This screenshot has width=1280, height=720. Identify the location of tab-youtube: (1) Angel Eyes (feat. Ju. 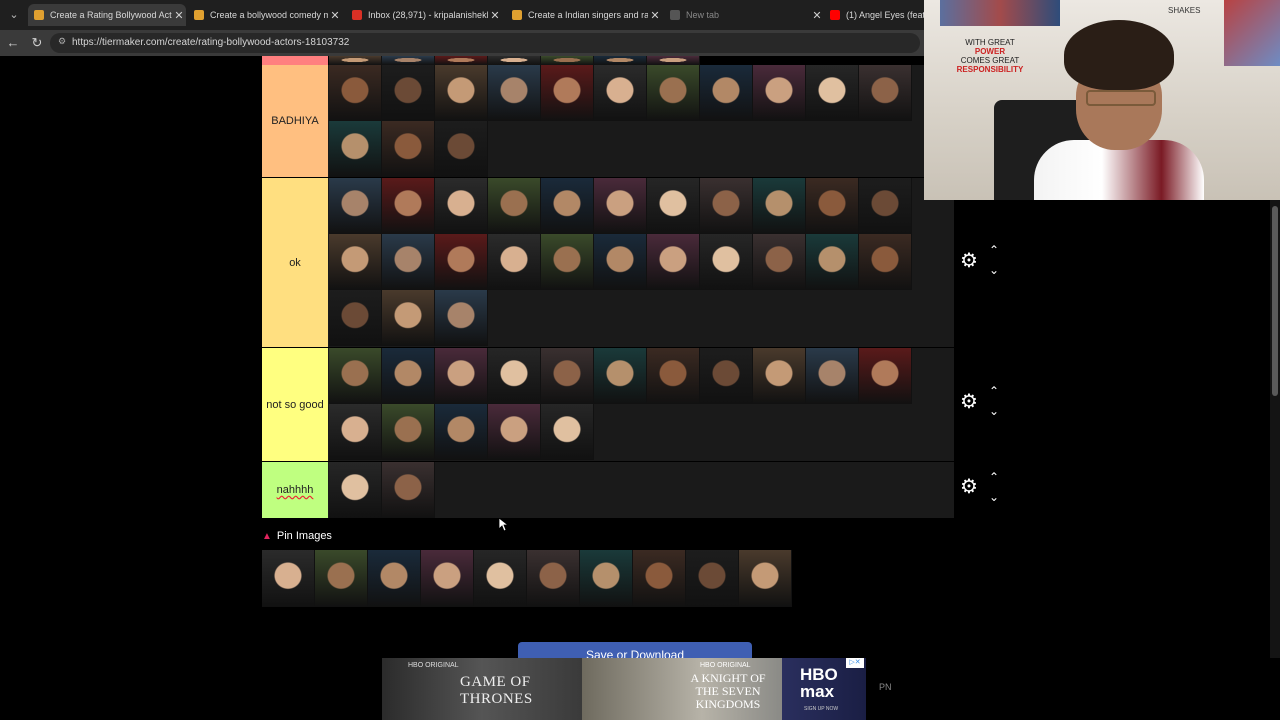
(874, 15).